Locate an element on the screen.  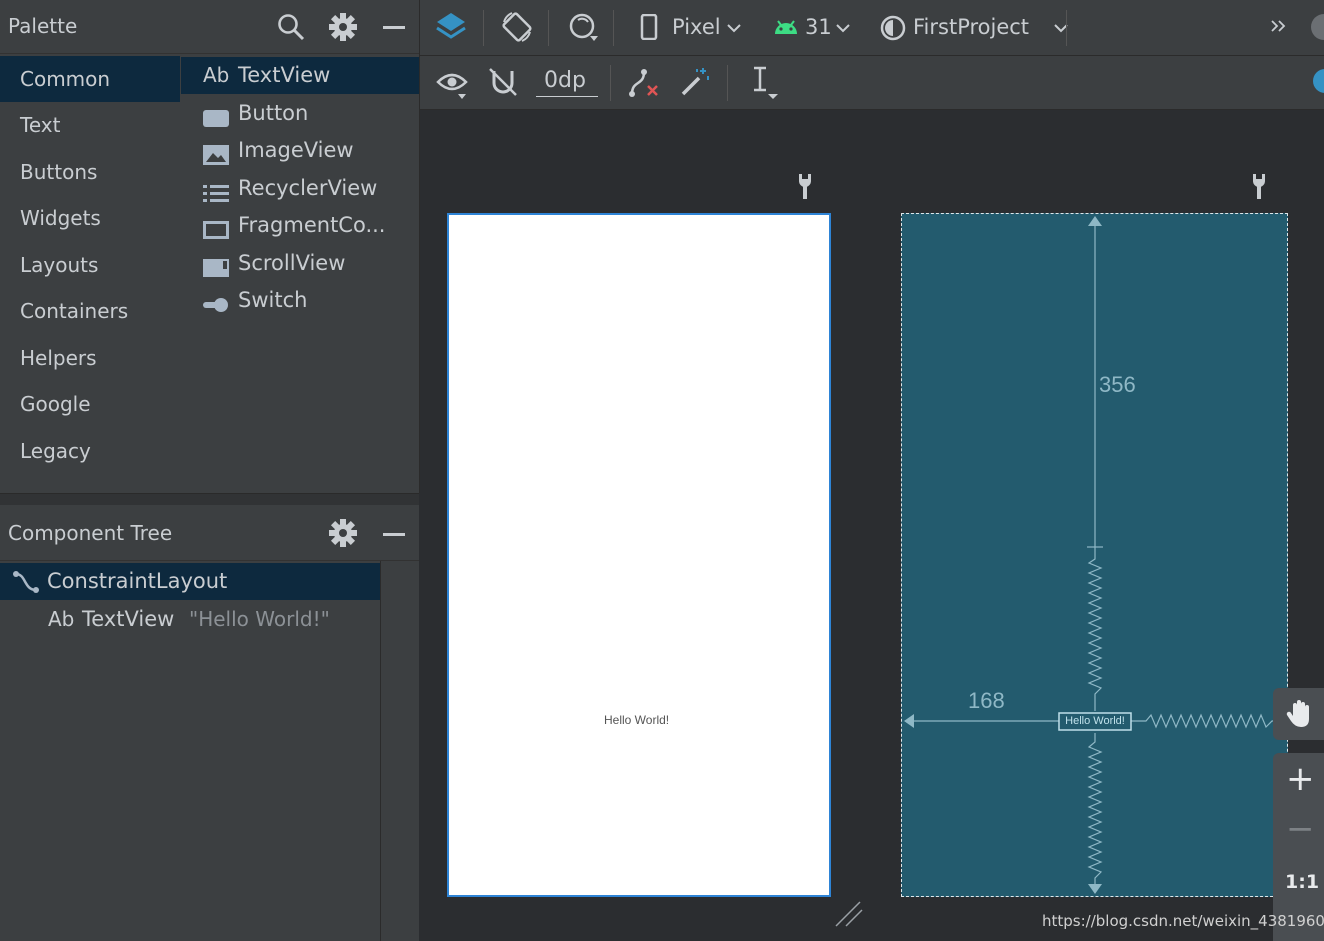
component-tree-header: Component Tree is located at coordinates (209, 533).